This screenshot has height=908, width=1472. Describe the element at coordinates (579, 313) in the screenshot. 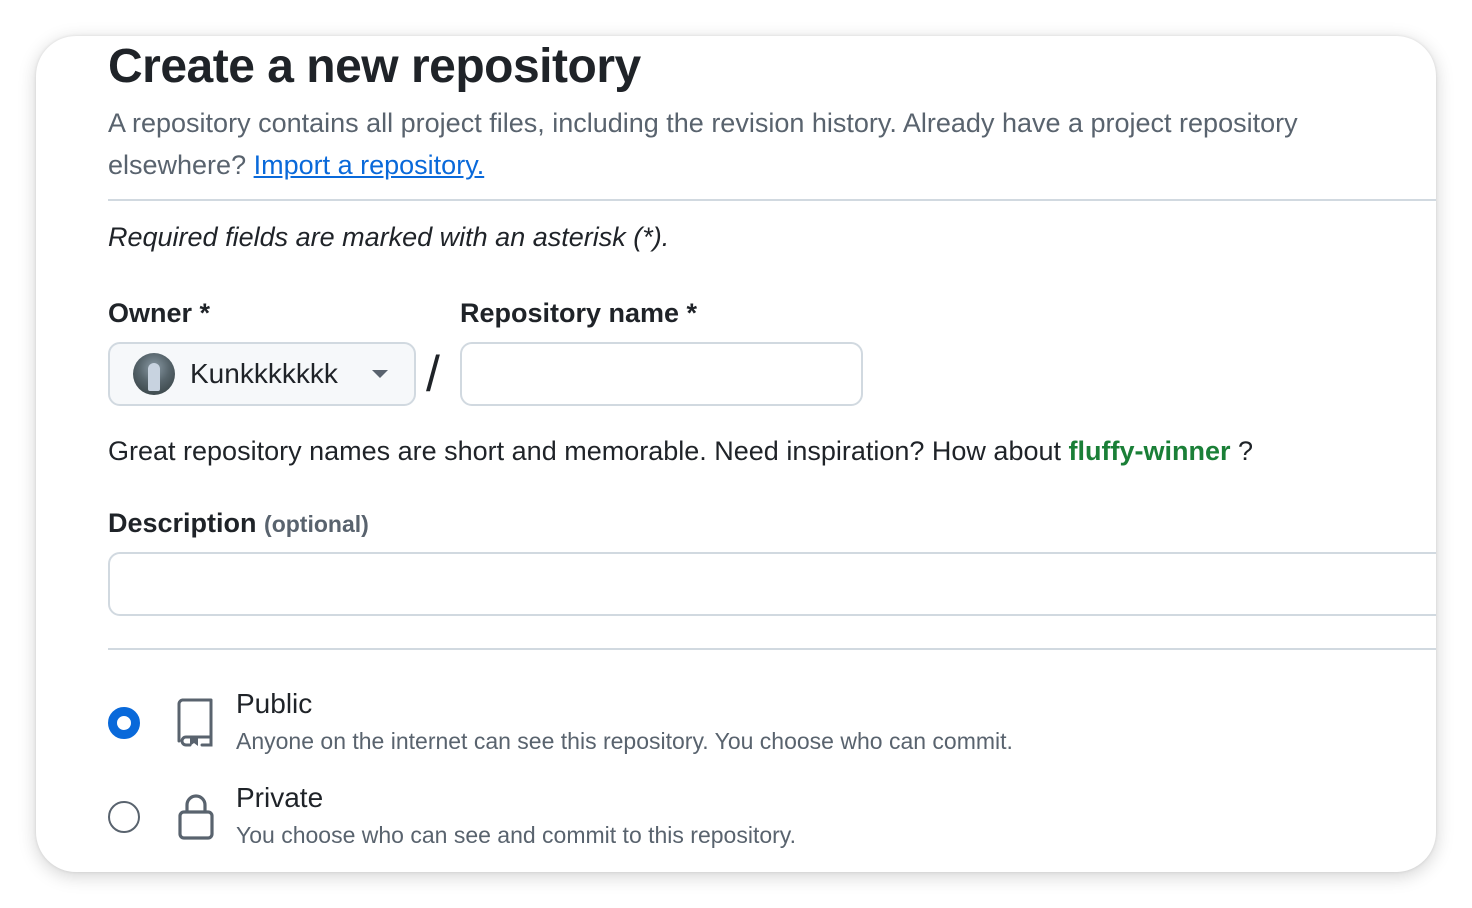

I see `repository-name-label: Repository name *` at that location.